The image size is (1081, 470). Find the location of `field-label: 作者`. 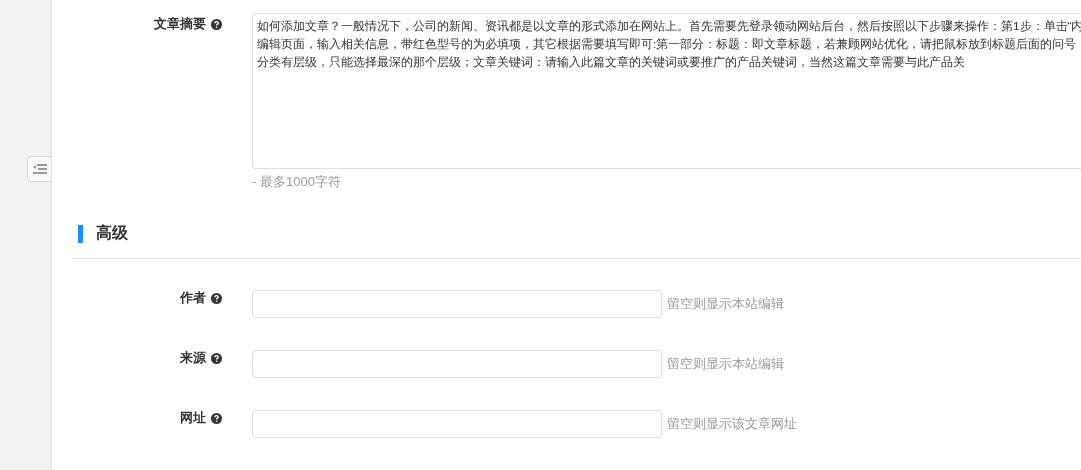

field-label: 作者 is located at coordinates (193, 298).